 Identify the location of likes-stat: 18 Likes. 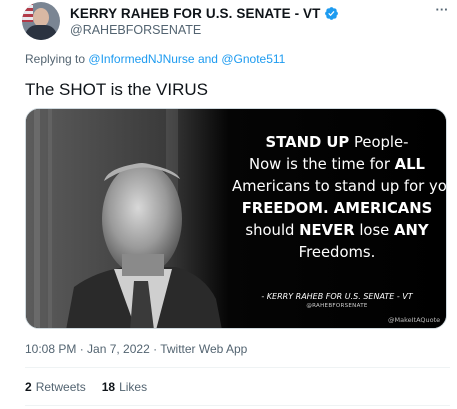
(124, 387).